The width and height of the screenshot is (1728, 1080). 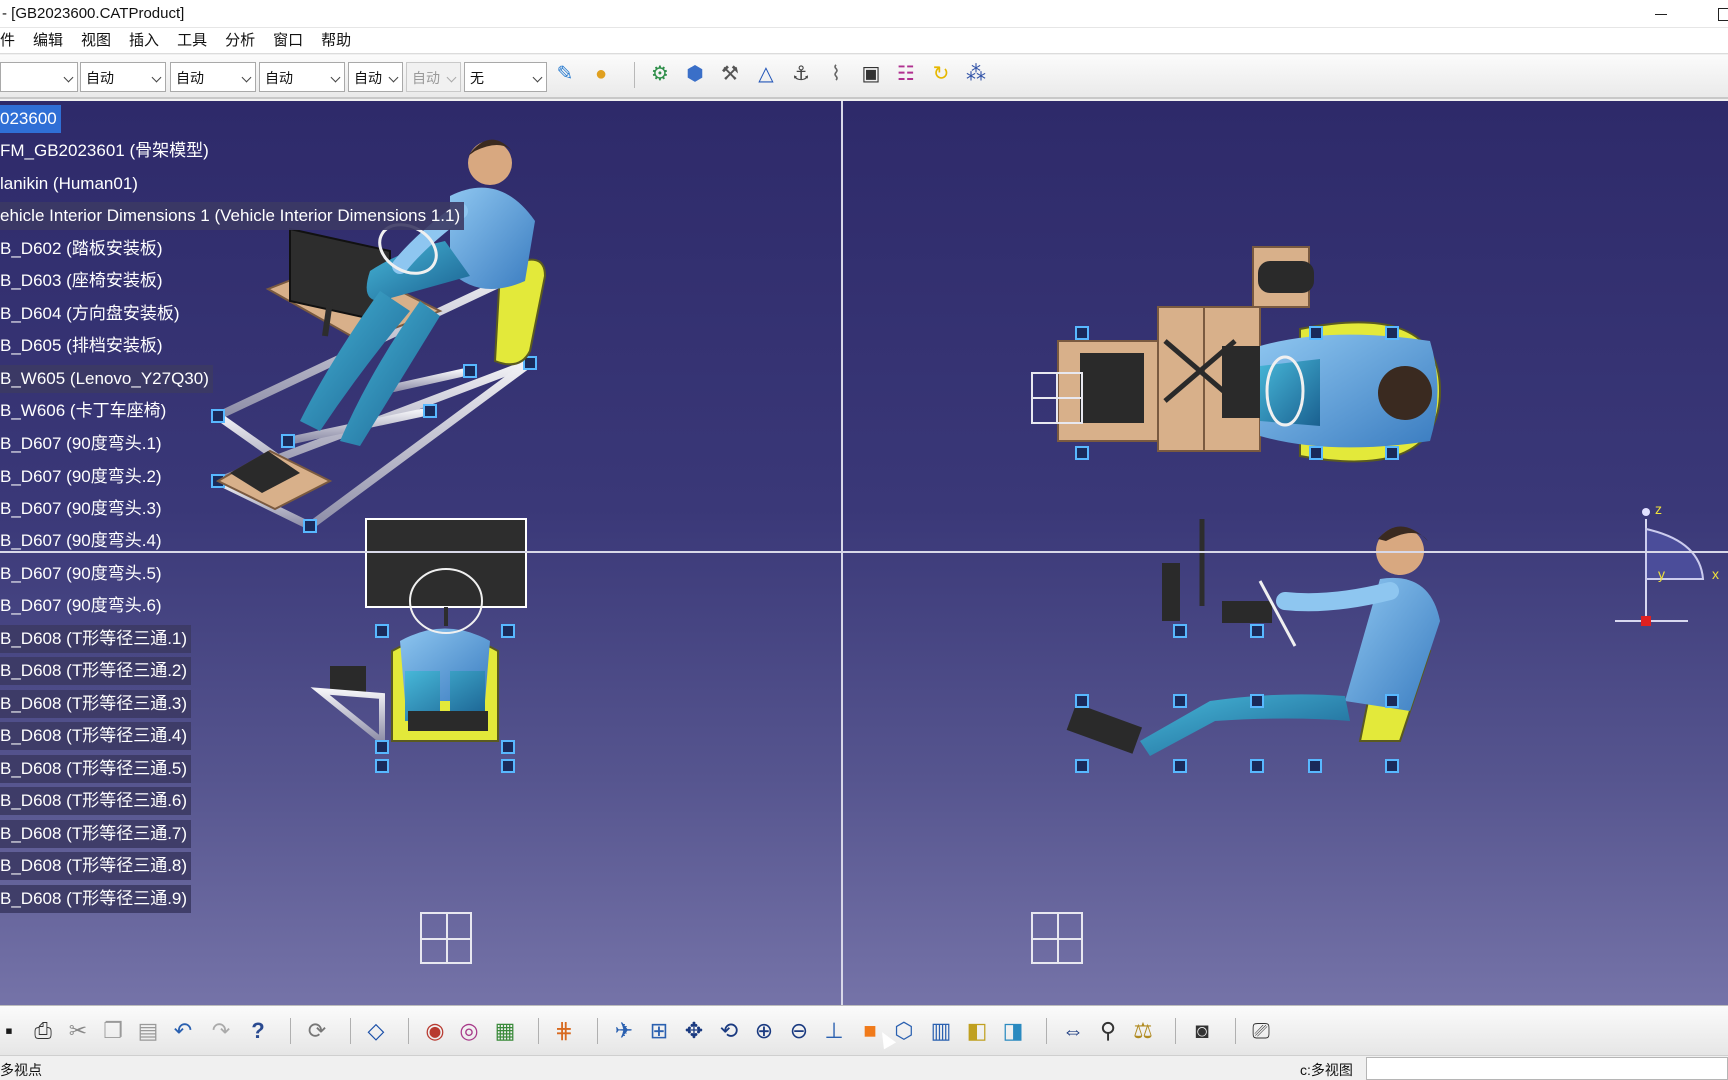 What do you see at coordinates (96, 41) in the screenshot?
I see `menu-view: 视图` at bounding box center [96, 41].